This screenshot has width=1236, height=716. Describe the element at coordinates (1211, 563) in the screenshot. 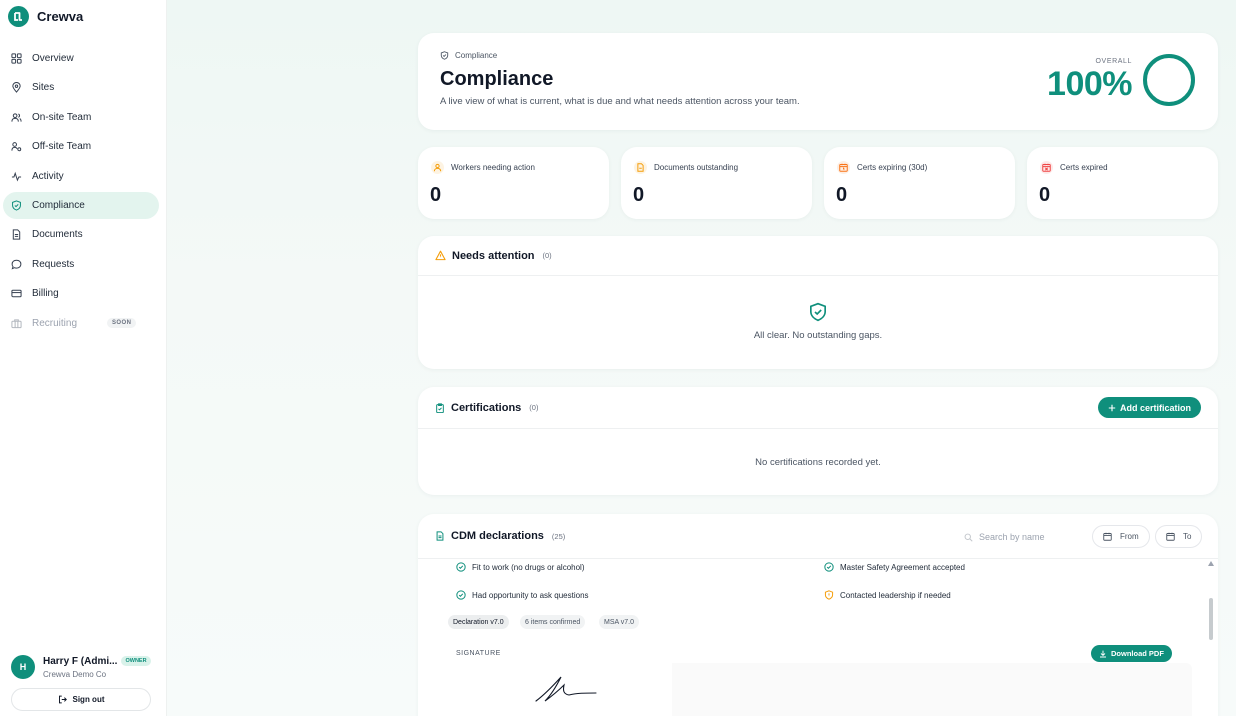

I see `scroll-up-icon` at that location.